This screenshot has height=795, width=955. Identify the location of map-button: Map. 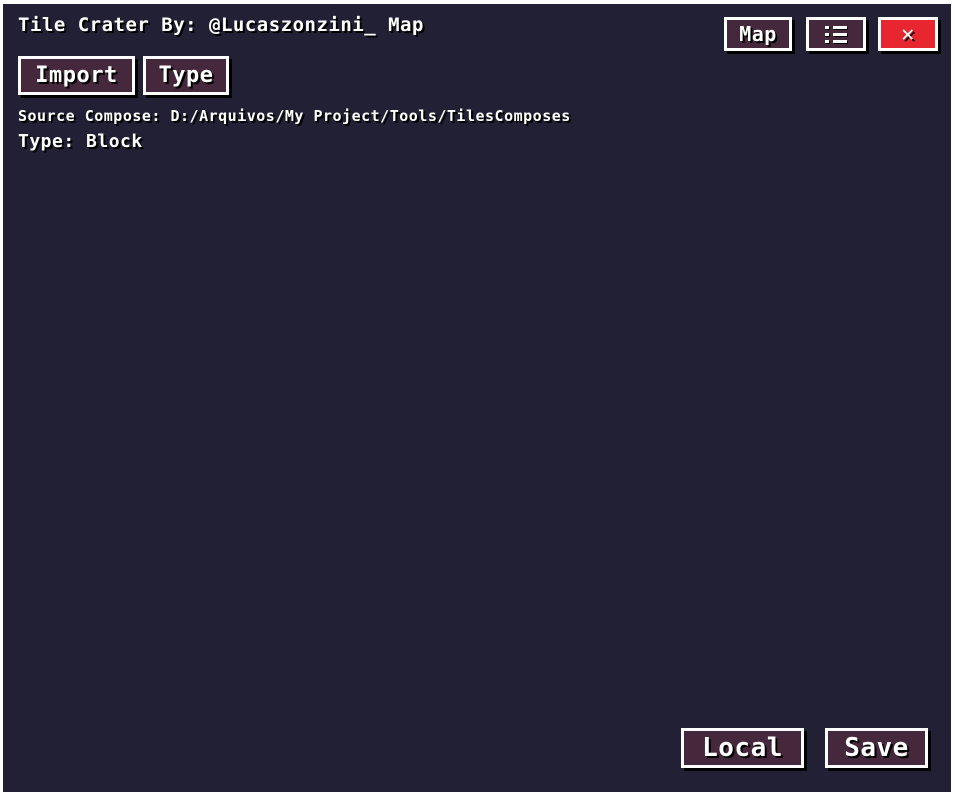
(758, 34).